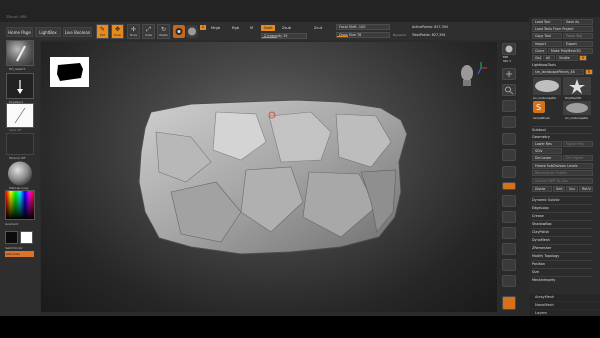  What do you see at coordinates (509, 186) in the screenshot?
I see `xyz-button` at bounding box center [509, 186].